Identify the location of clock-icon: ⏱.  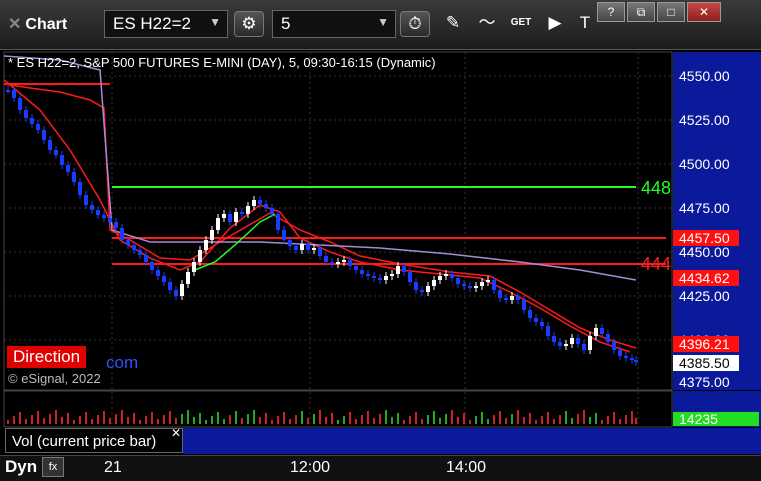
(415, 23).